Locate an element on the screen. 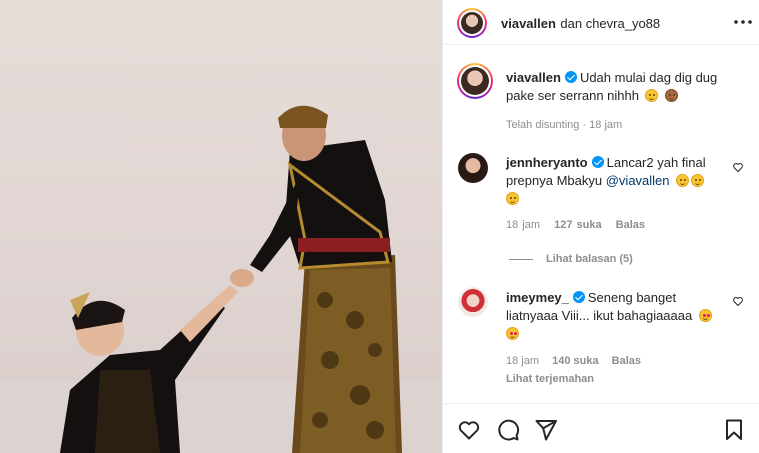  heart-icon is located at coordinates (469, 430).